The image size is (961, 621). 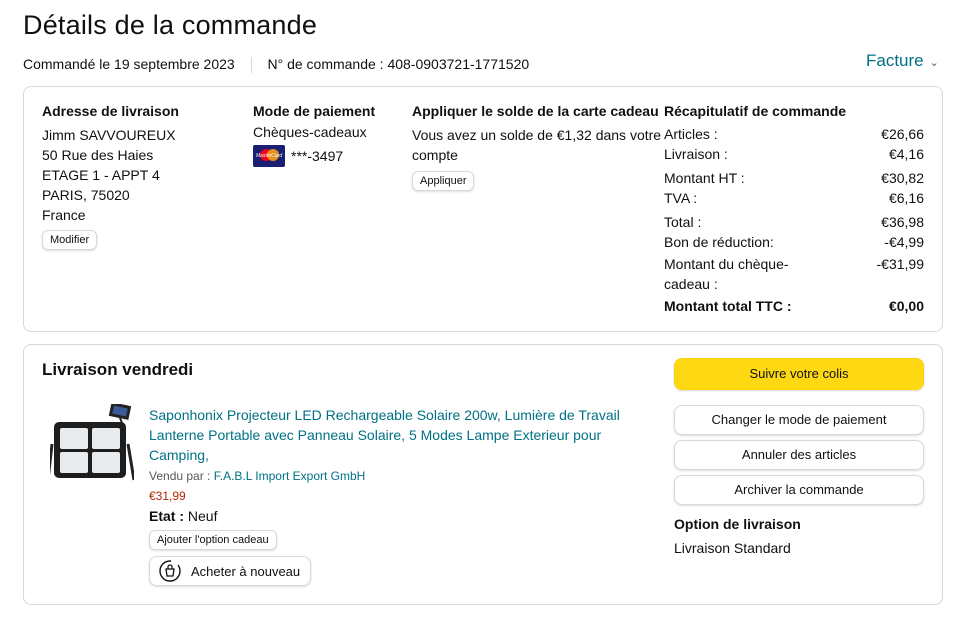 I want to click on edit-address-button: Modifier, so click(x=70, y=240).